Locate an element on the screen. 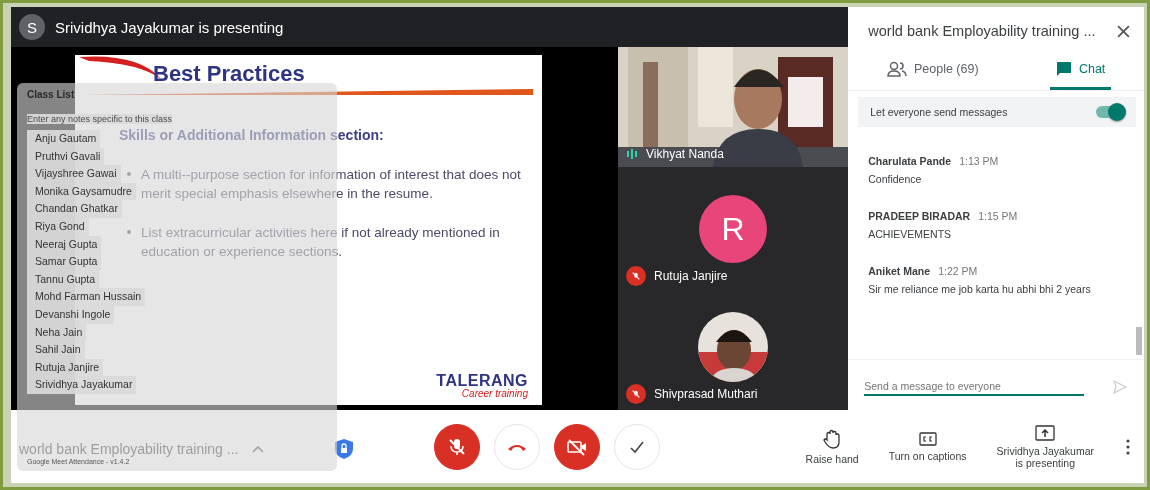 This screenshot has width=1150, height=490. people-icon is located at coordinates (896, 69).